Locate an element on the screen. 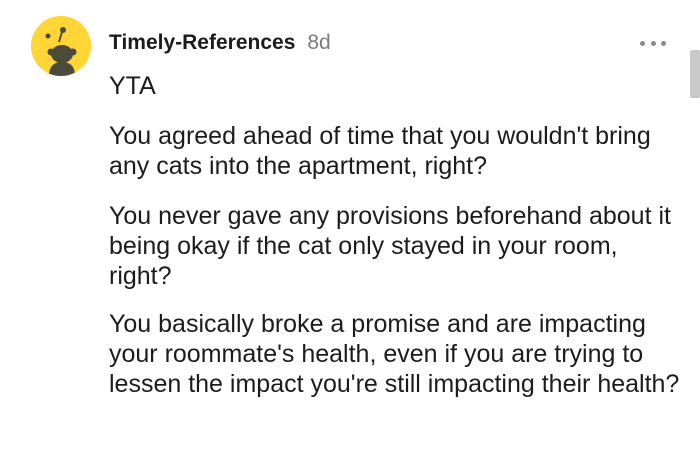  username-link: Timely-References is located at coordinates (202, 43).